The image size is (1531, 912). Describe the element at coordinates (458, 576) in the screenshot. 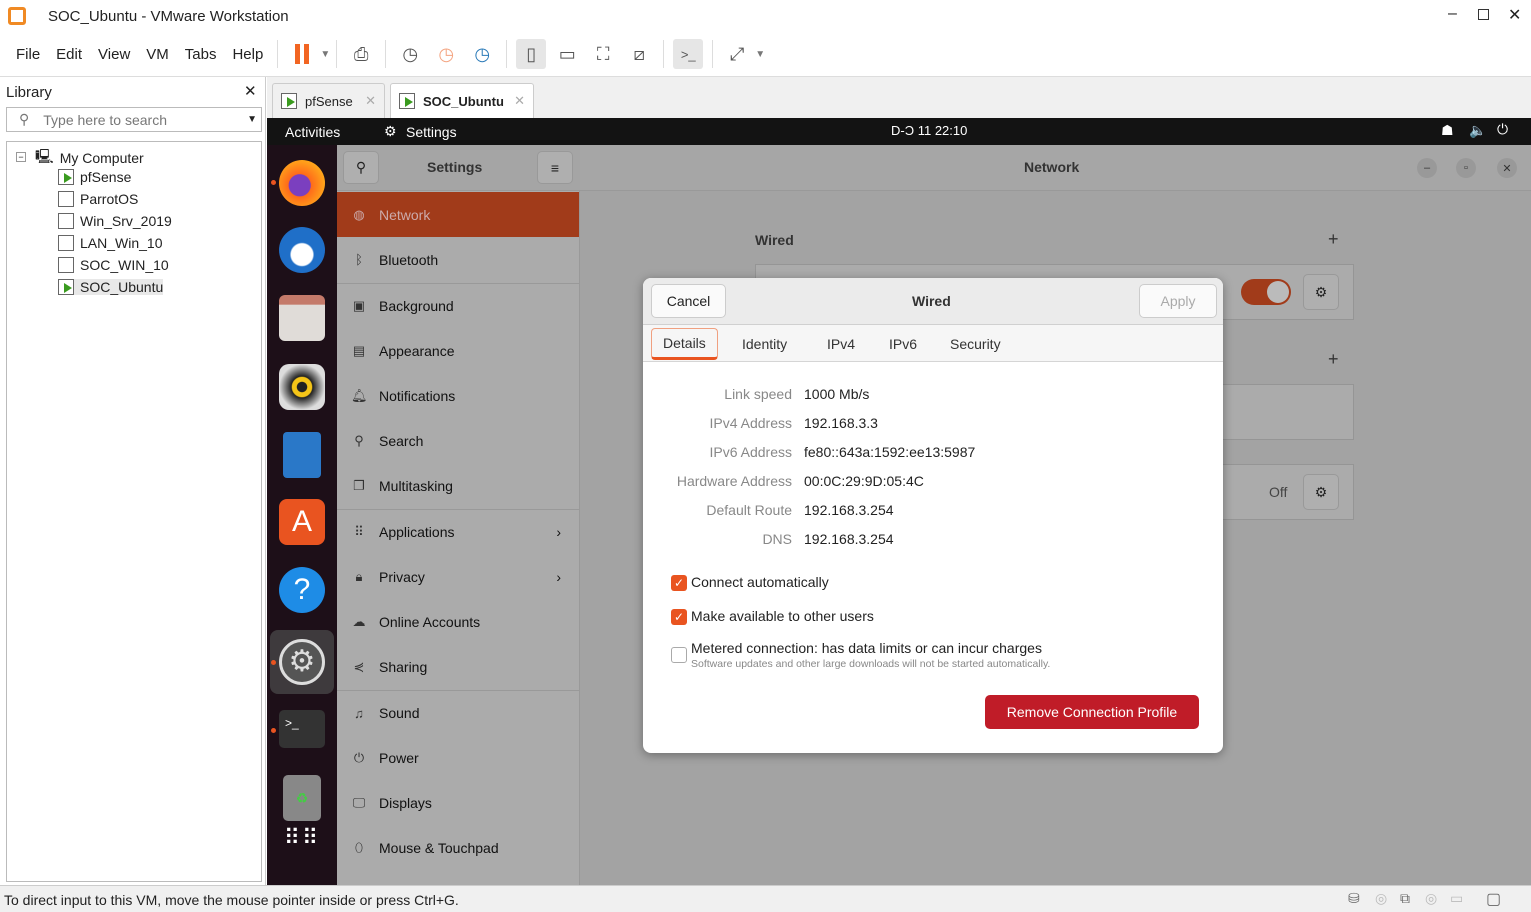

I see `sidebar-item-privacy: 🔒︎ Privacy ›` at that location.